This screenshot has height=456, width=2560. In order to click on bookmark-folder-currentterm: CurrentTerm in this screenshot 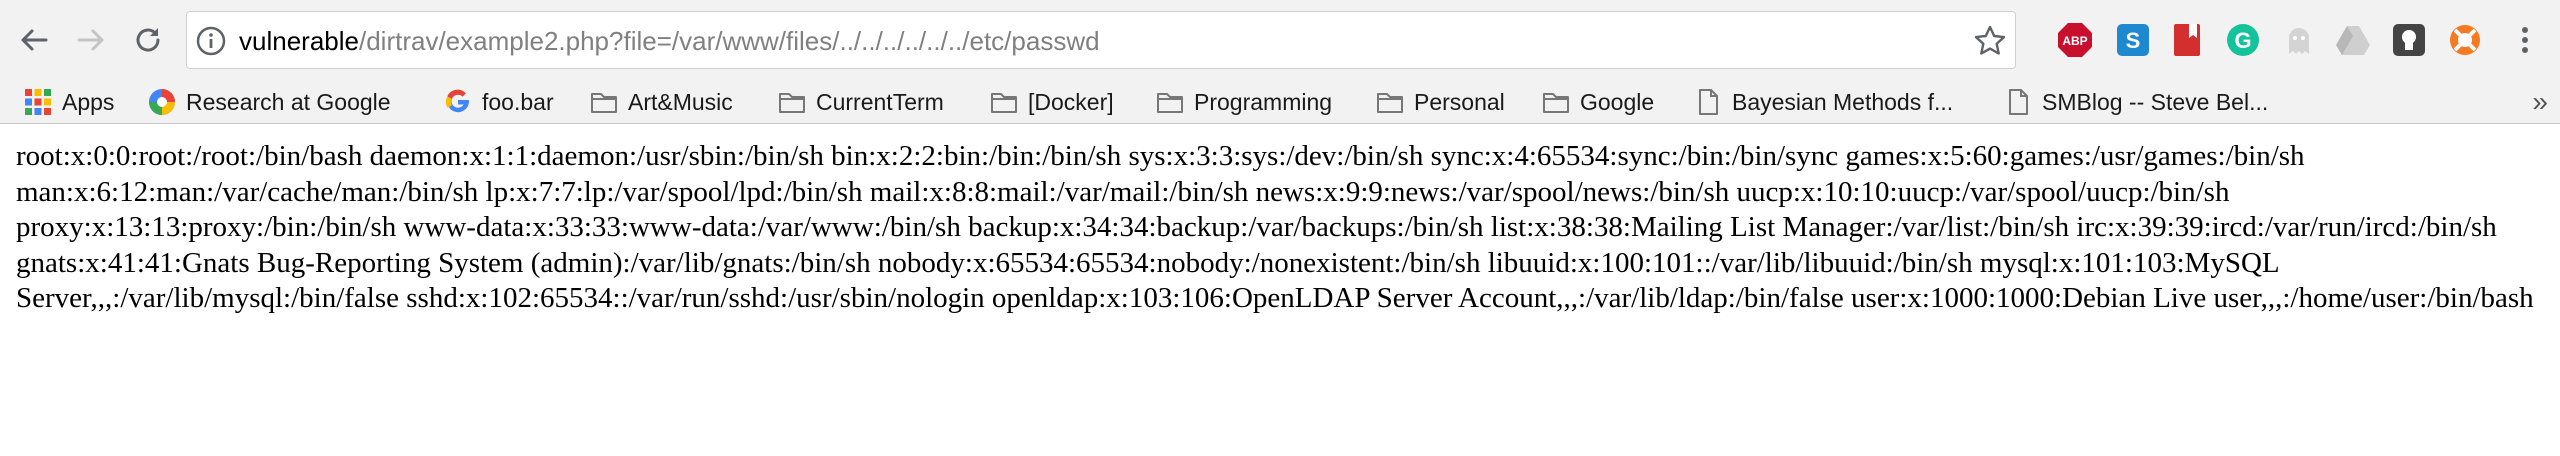, I will do `click(861, 102)`.